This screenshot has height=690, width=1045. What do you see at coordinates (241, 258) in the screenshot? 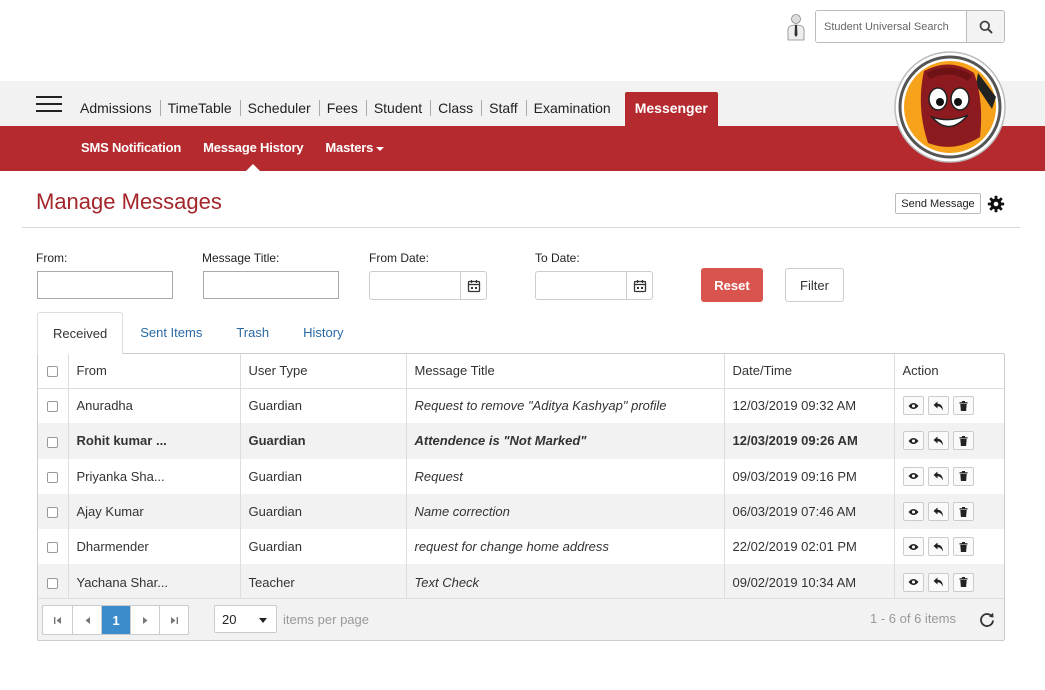
I see `message-title-label: Message Title:` at bounding box center [241, 258].